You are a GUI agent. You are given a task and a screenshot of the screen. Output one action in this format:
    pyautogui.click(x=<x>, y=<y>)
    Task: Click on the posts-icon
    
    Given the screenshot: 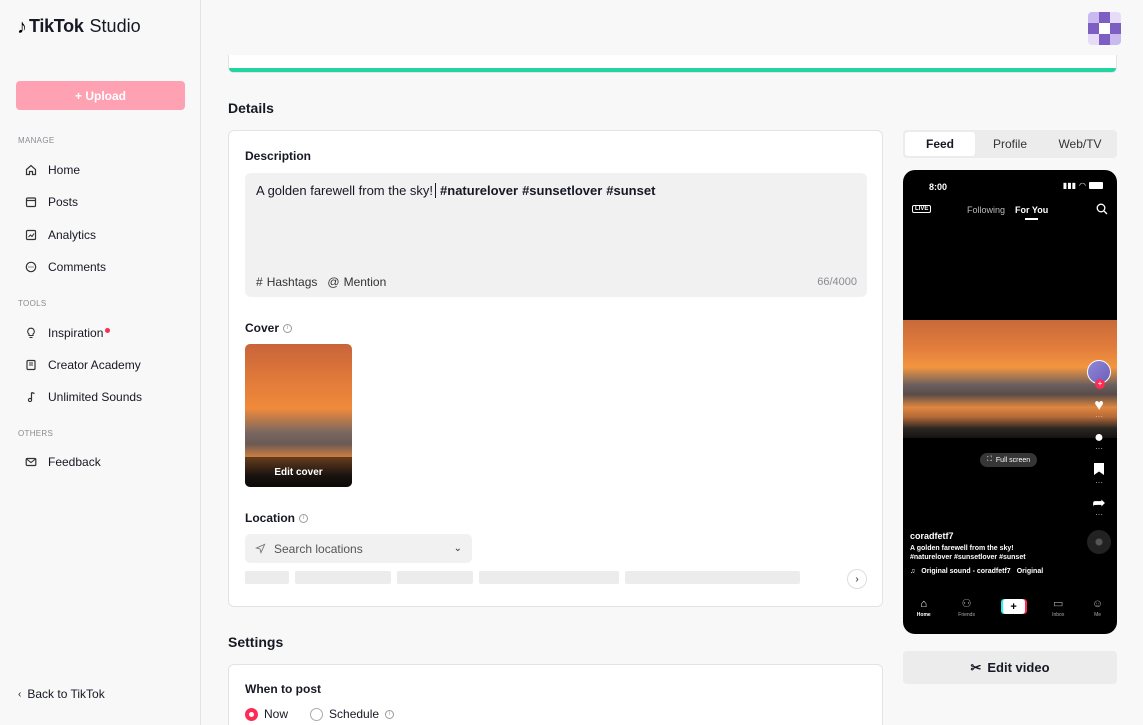 What is the action you would take?
    pyautogui.click(x=31, y=202)
    